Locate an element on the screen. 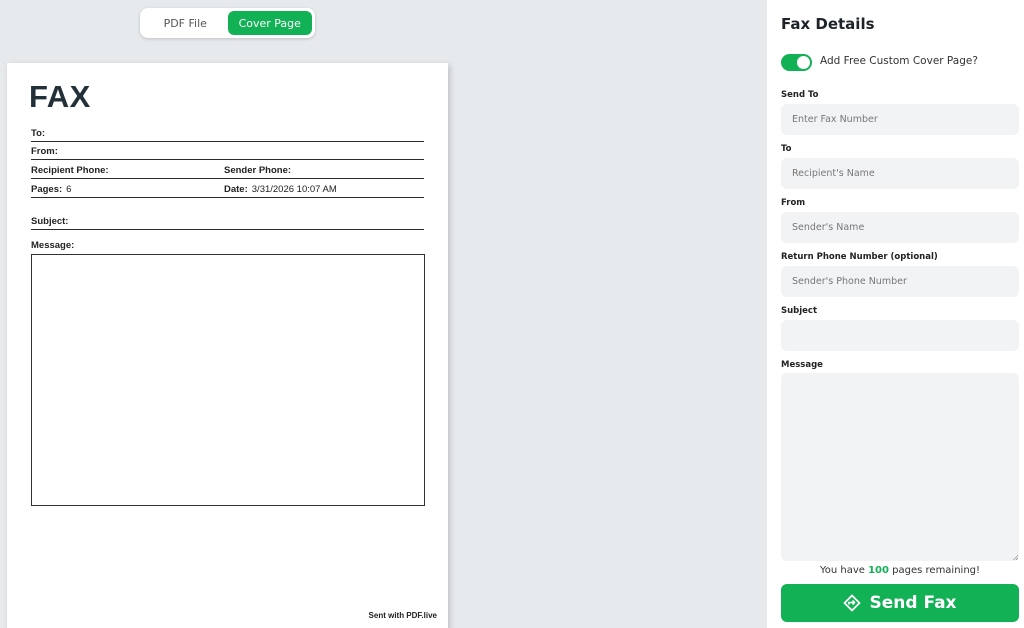  cover-page-toggle-label: Add Free Custom Cover Page? is located at coordinates (899, 61).